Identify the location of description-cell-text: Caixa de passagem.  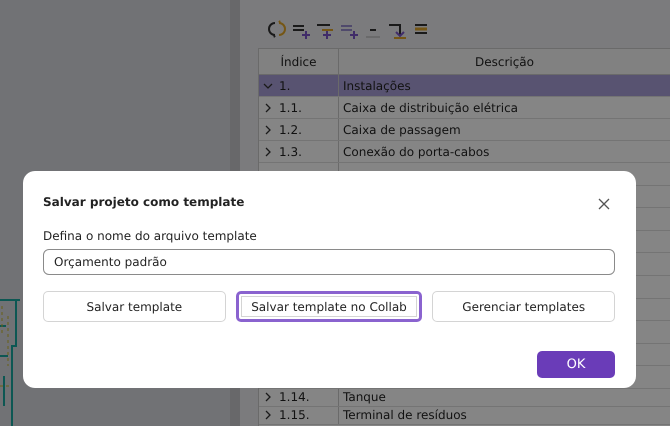
(402, 130).